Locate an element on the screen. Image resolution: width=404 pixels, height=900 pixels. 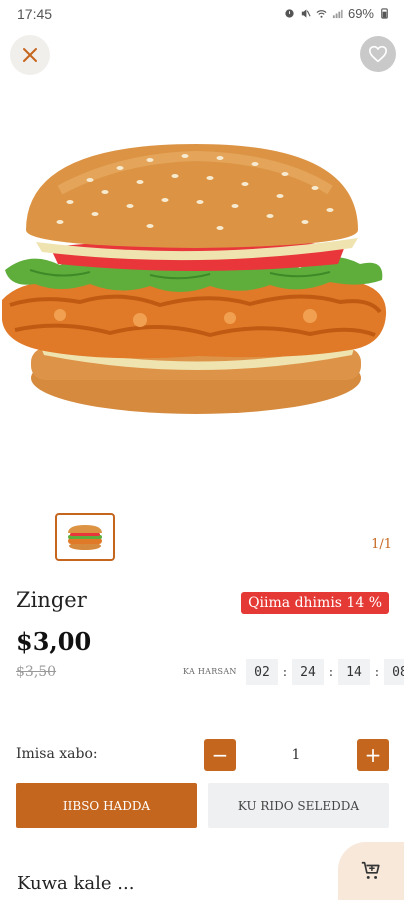
favorite-button is located at coordinates (378, 54).